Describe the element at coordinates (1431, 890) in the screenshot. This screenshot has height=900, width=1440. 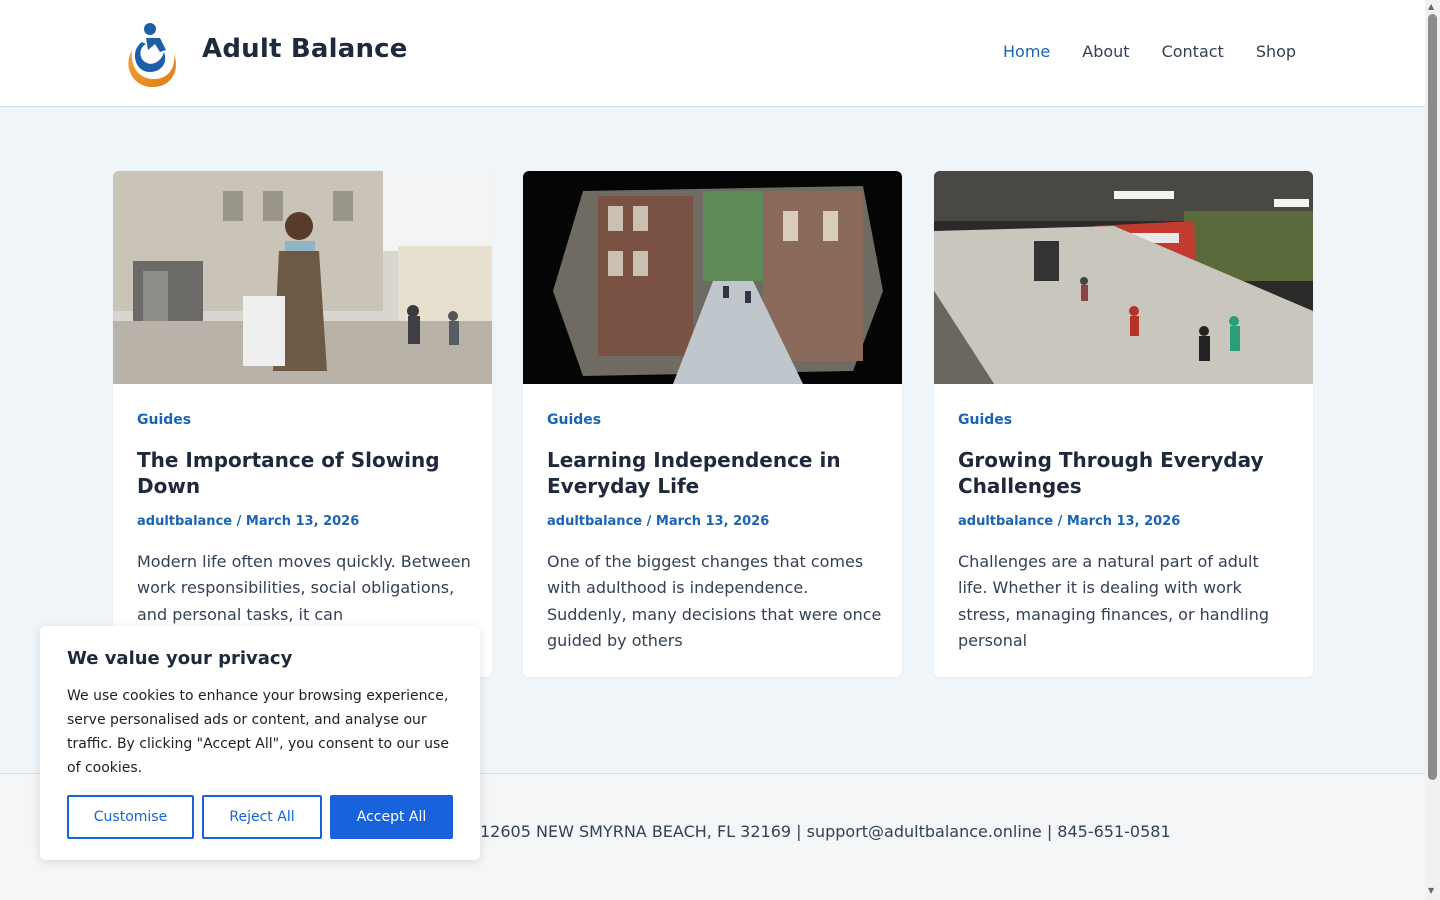
I see `scroll-down-icon: ▼` at that location.